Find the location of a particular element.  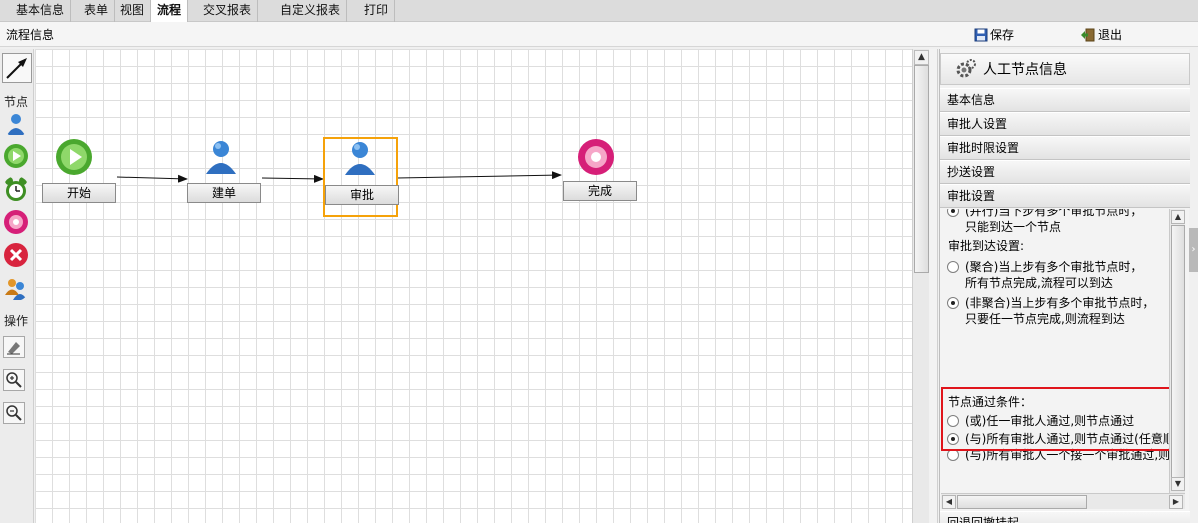

panel-horizontal-scrollbar: ◀ ▶ is located at coordinates (1063, 501).